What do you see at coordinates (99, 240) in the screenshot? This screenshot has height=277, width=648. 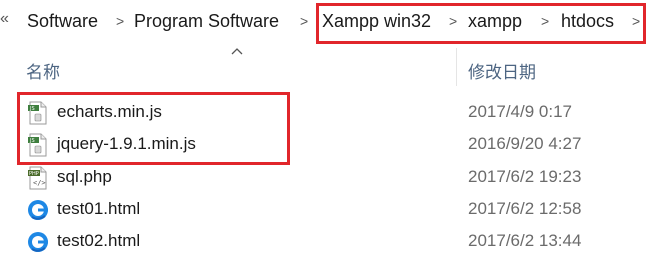 I see `file-name: test02.html` at bounding box center [99, 240].